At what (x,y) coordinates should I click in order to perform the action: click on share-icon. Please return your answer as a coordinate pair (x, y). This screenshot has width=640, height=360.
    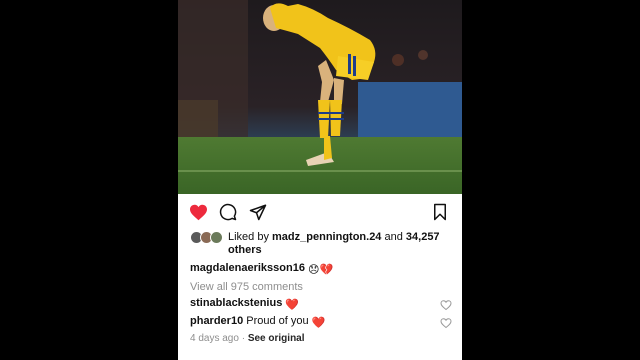
    Looking at the image, I should click on (258, 212).